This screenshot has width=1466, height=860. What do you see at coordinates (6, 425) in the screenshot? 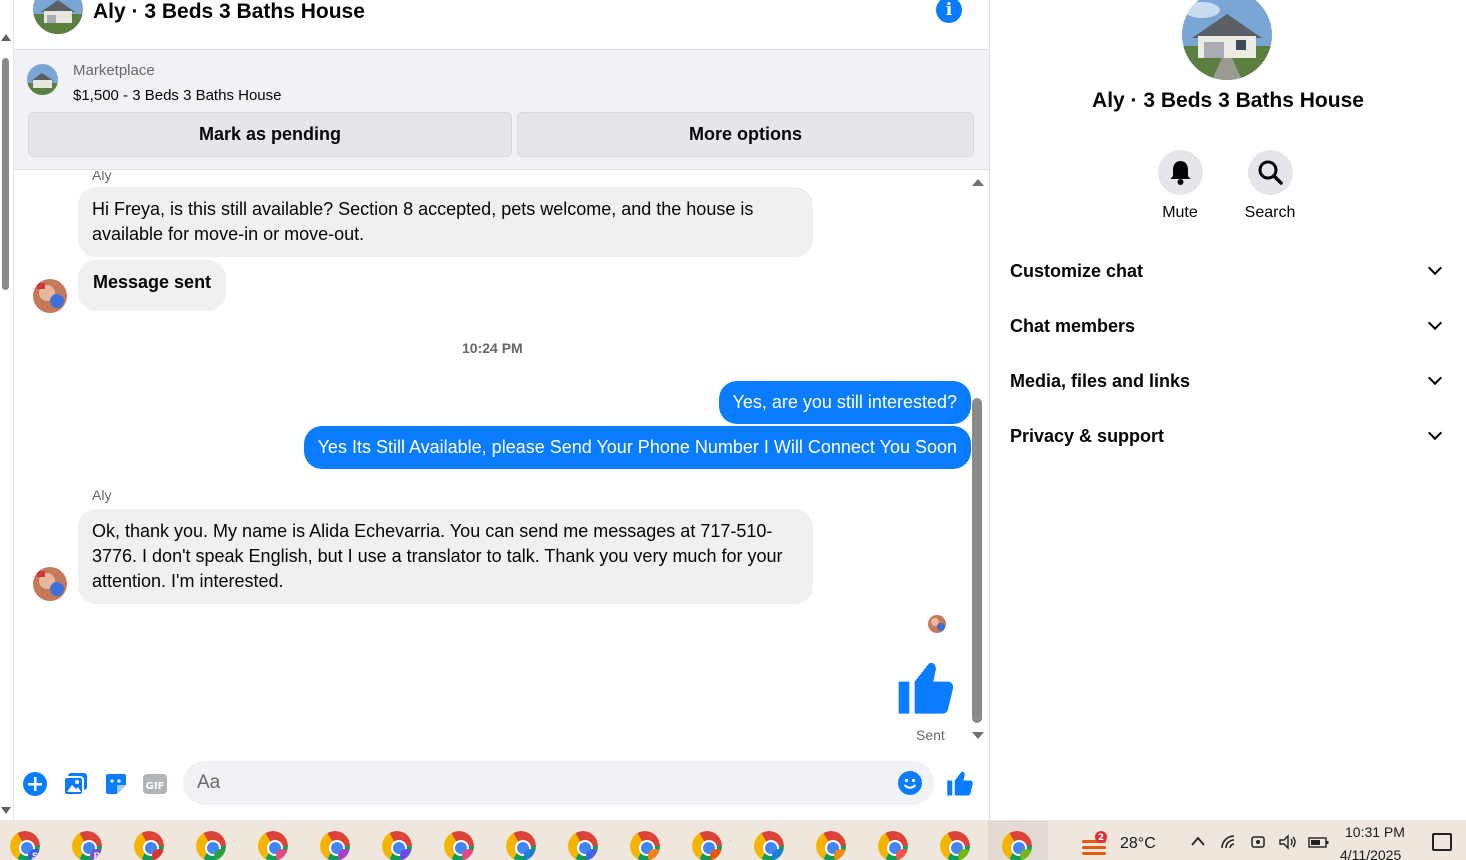
I see `page-scrollbar` at bounding box center [6, 425].